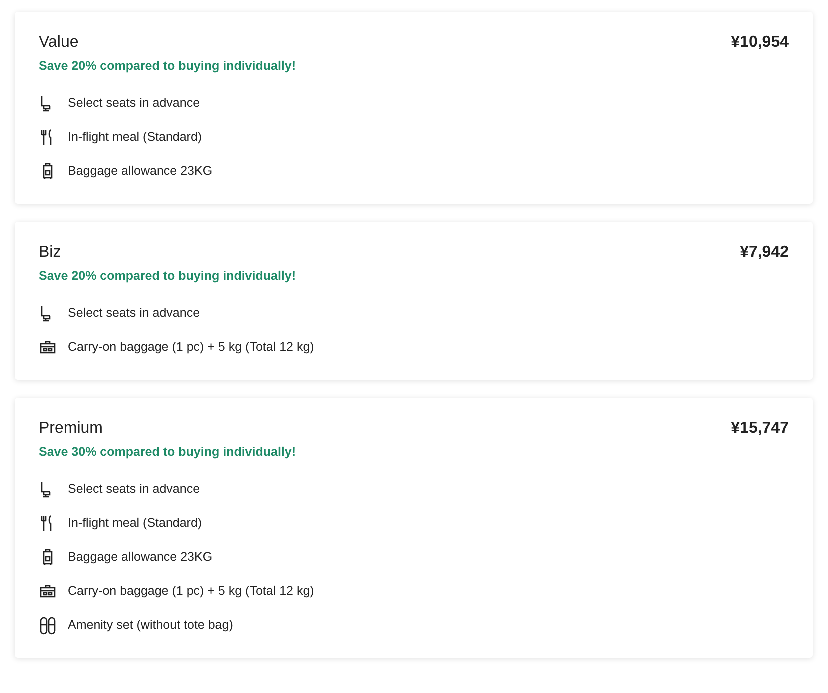  I want to click on plan-price: ¥10,954, so click(760, 43).